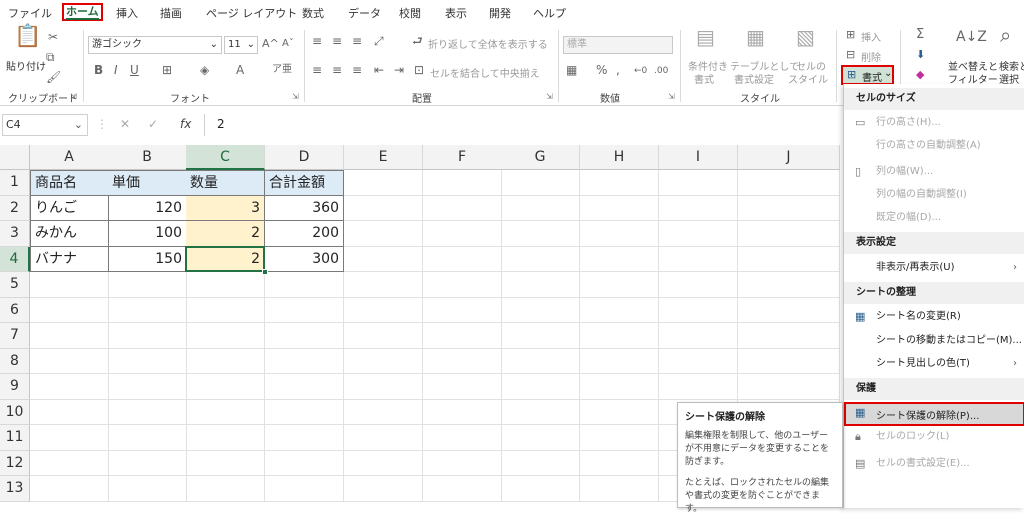  I want to click on tab-review: 校閲, so click(410, 14).